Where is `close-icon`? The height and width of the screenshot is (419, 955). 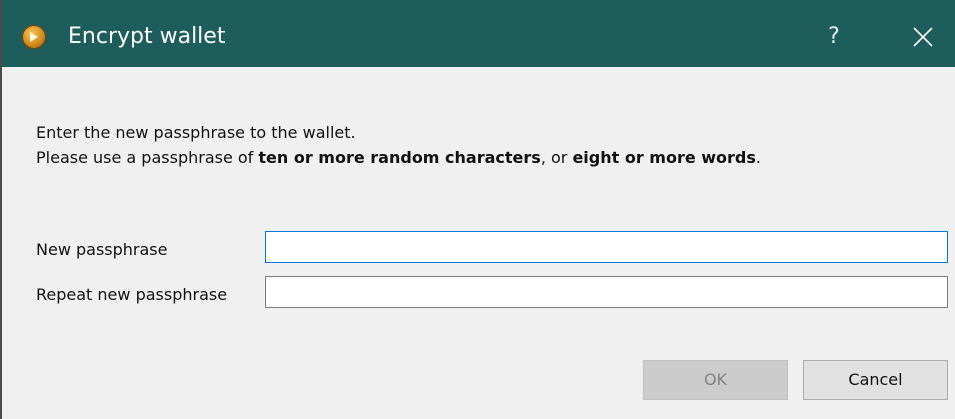
close-icon is located at coordinates (923, 37).